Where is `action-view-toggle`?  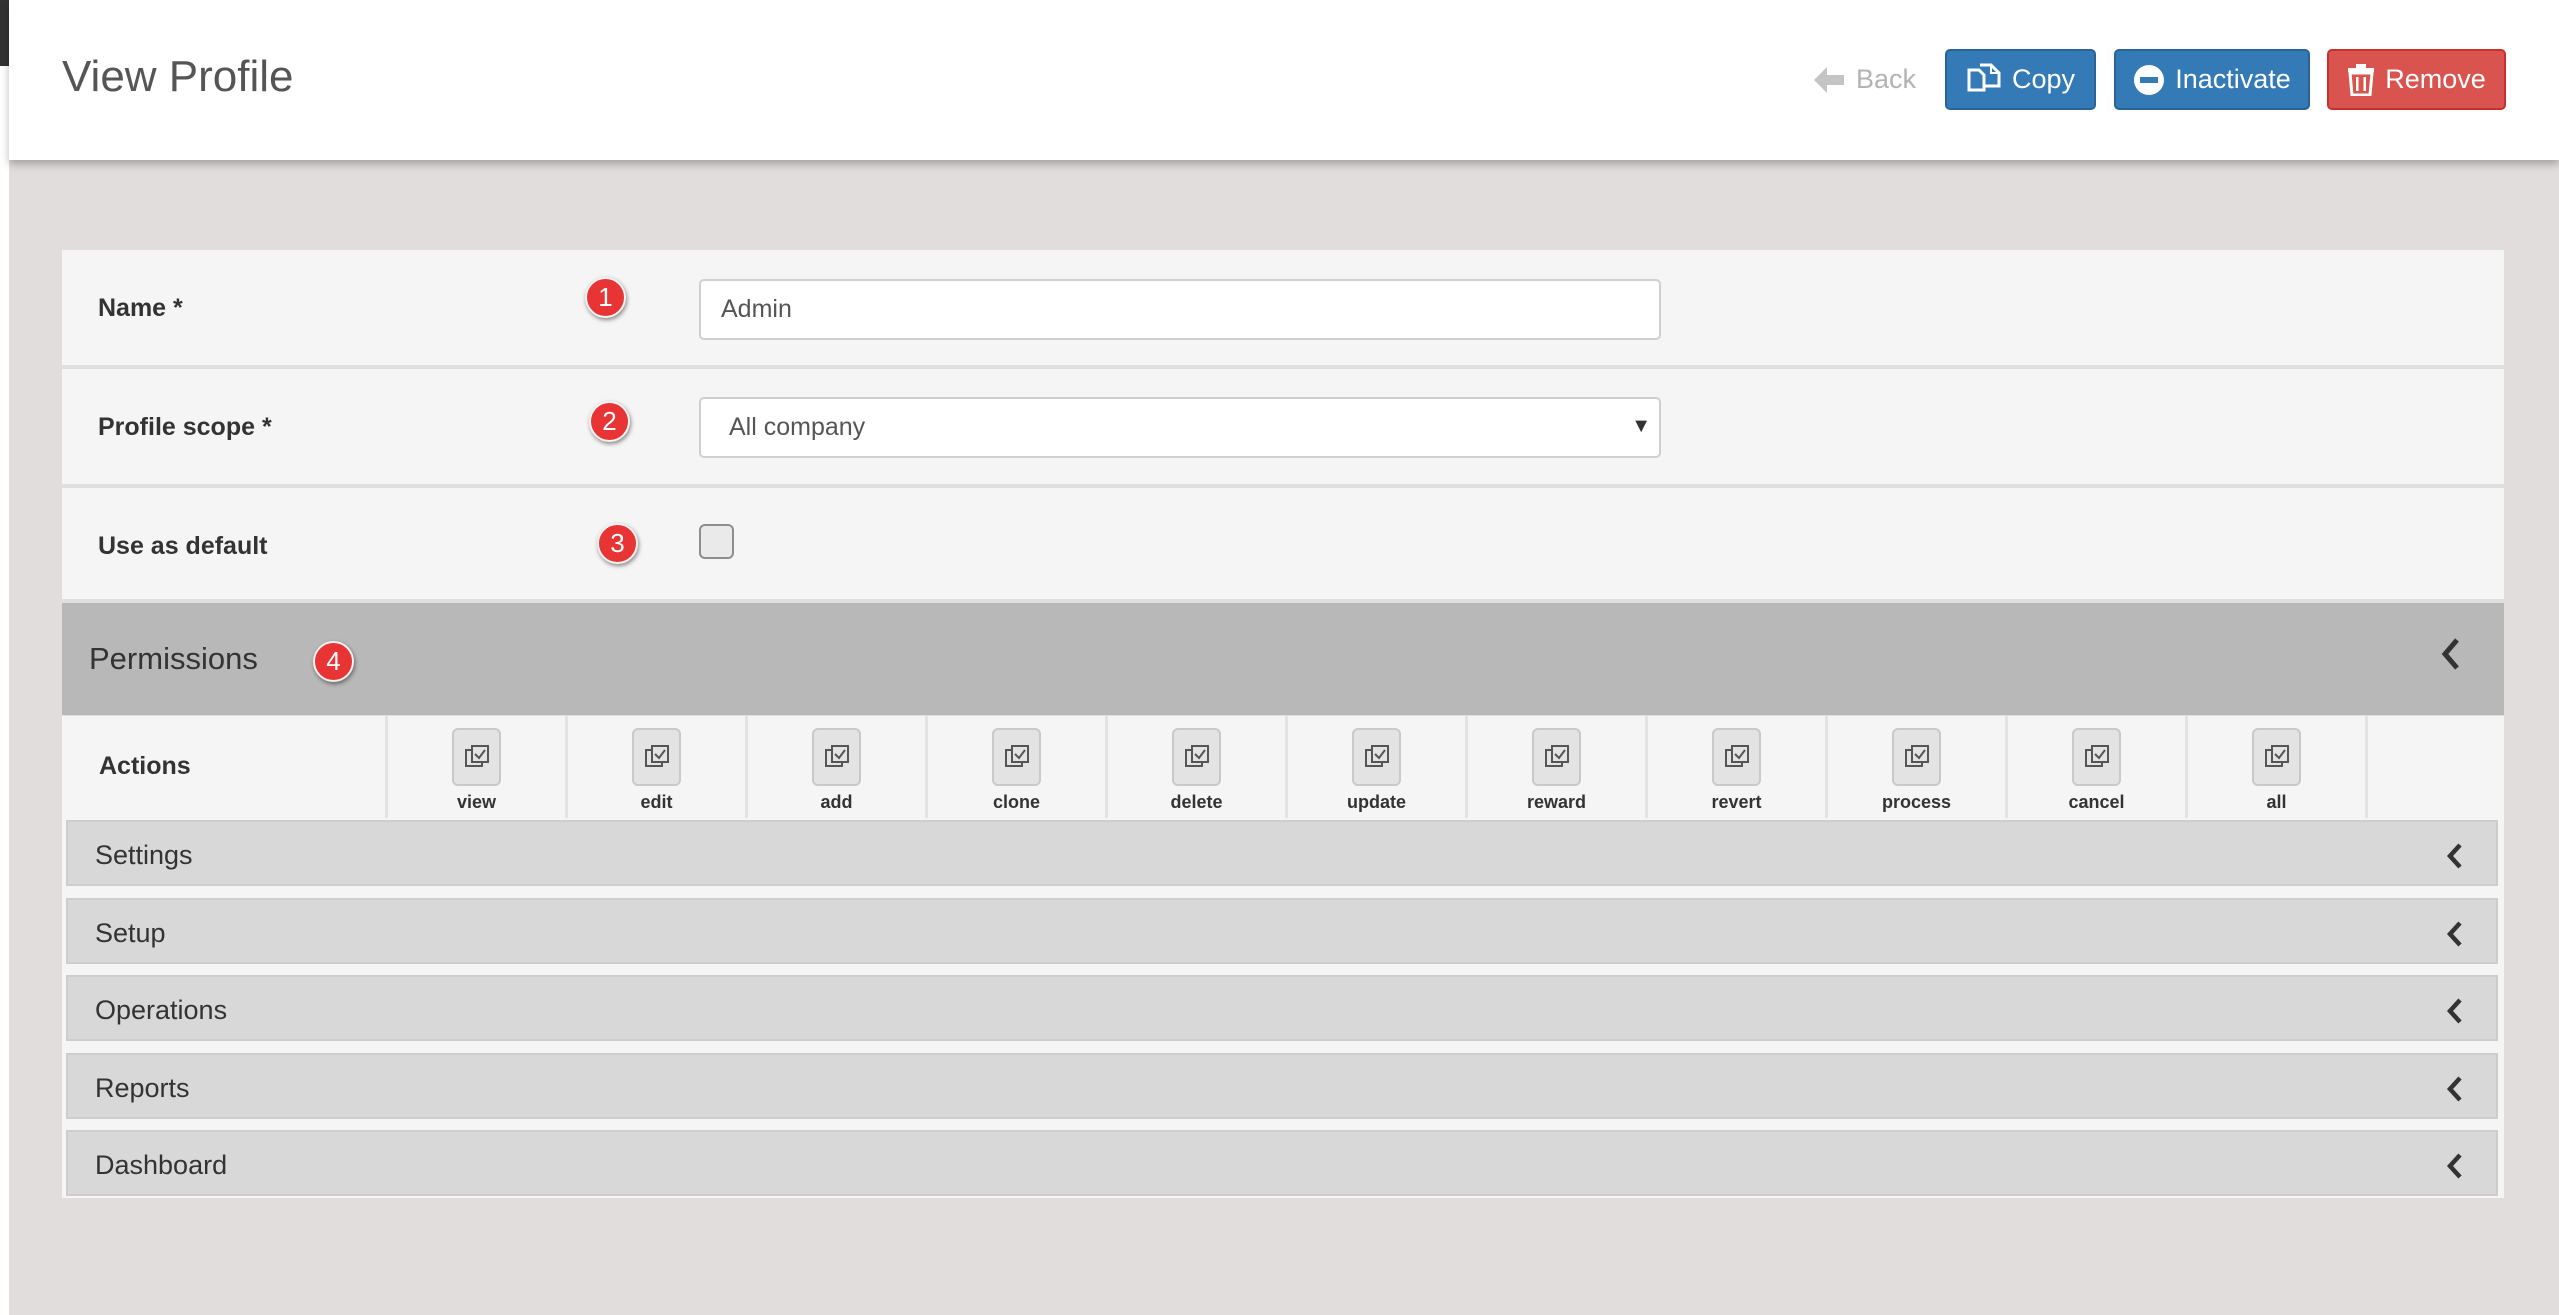 action-view-toggle is located at coordinates (476, 757).